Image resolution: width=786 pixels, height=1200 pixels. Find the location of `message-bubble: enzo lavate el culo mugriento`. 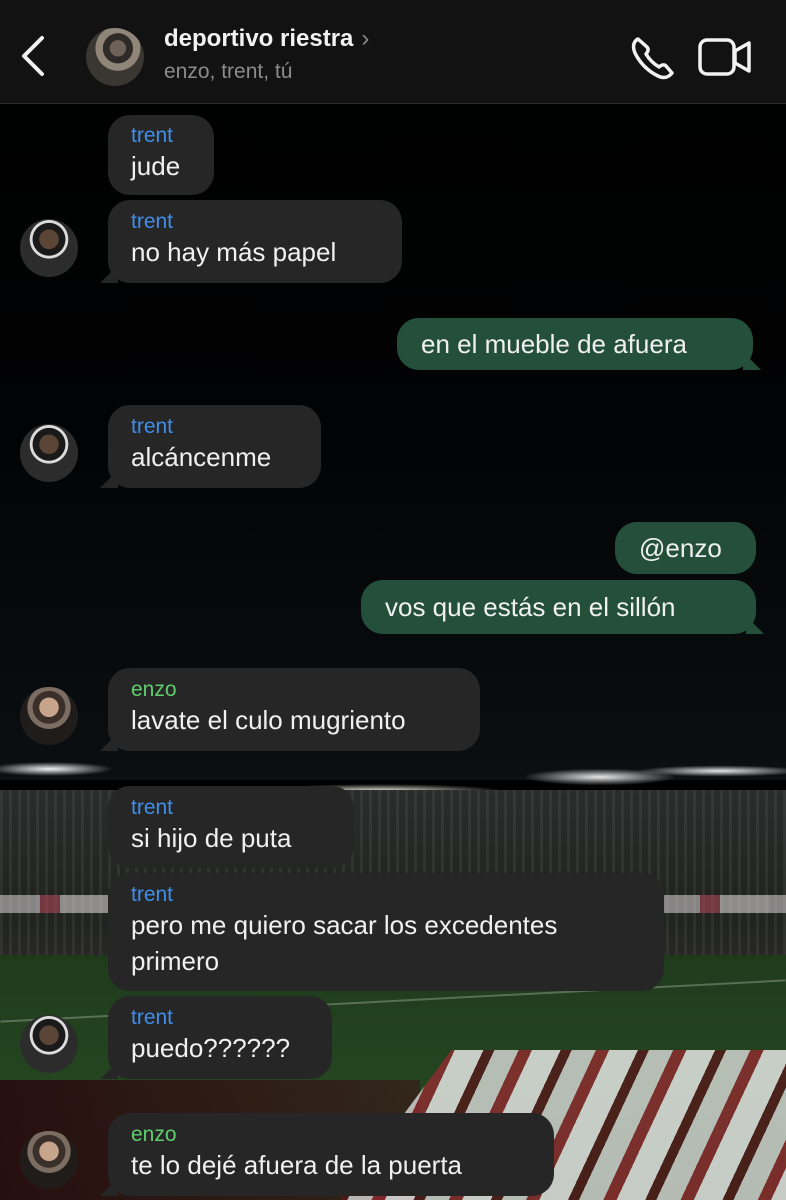

message-bubble: enzo lavate el culo mugriento is located at coordinates (290, 709).